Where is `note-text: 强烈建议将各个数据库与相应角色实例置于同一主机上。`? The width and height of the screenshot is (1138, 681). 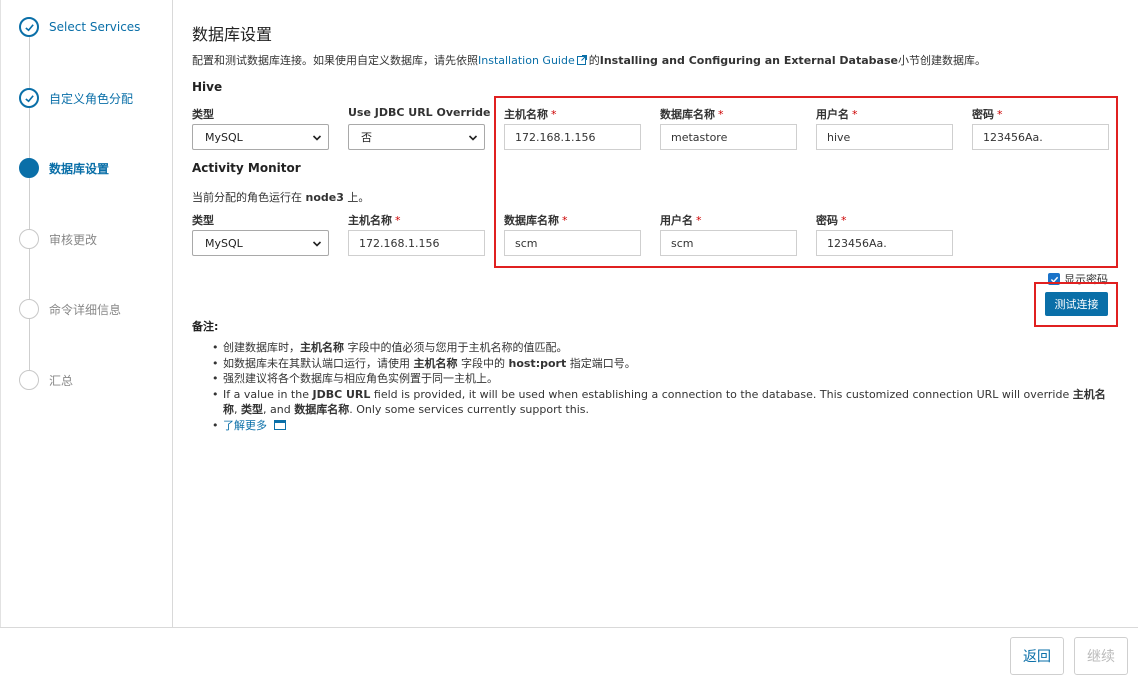
note-text: 强烈建议将各个数据库与相应角色实例置于同一主机上。 is located at coordinates (360, 378).